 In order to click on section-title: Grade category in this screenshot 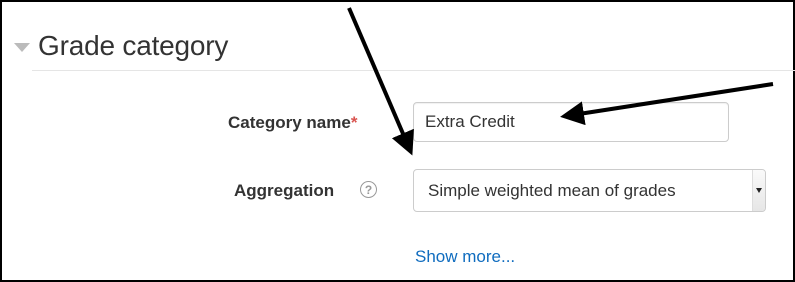, I will do `click(133, 45)`.